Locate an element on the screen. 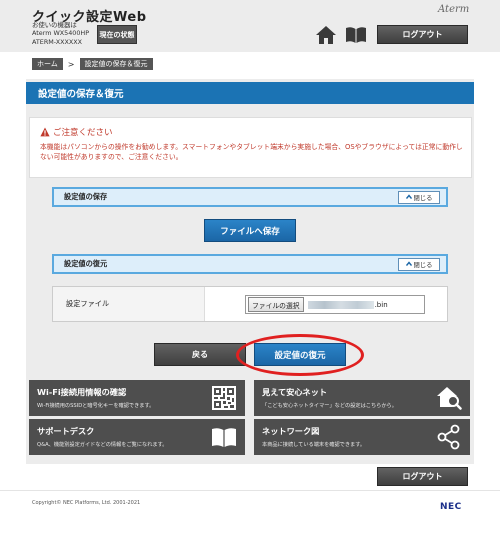  breadcrumb-home: ホーム is located at coordinates (47, 64).